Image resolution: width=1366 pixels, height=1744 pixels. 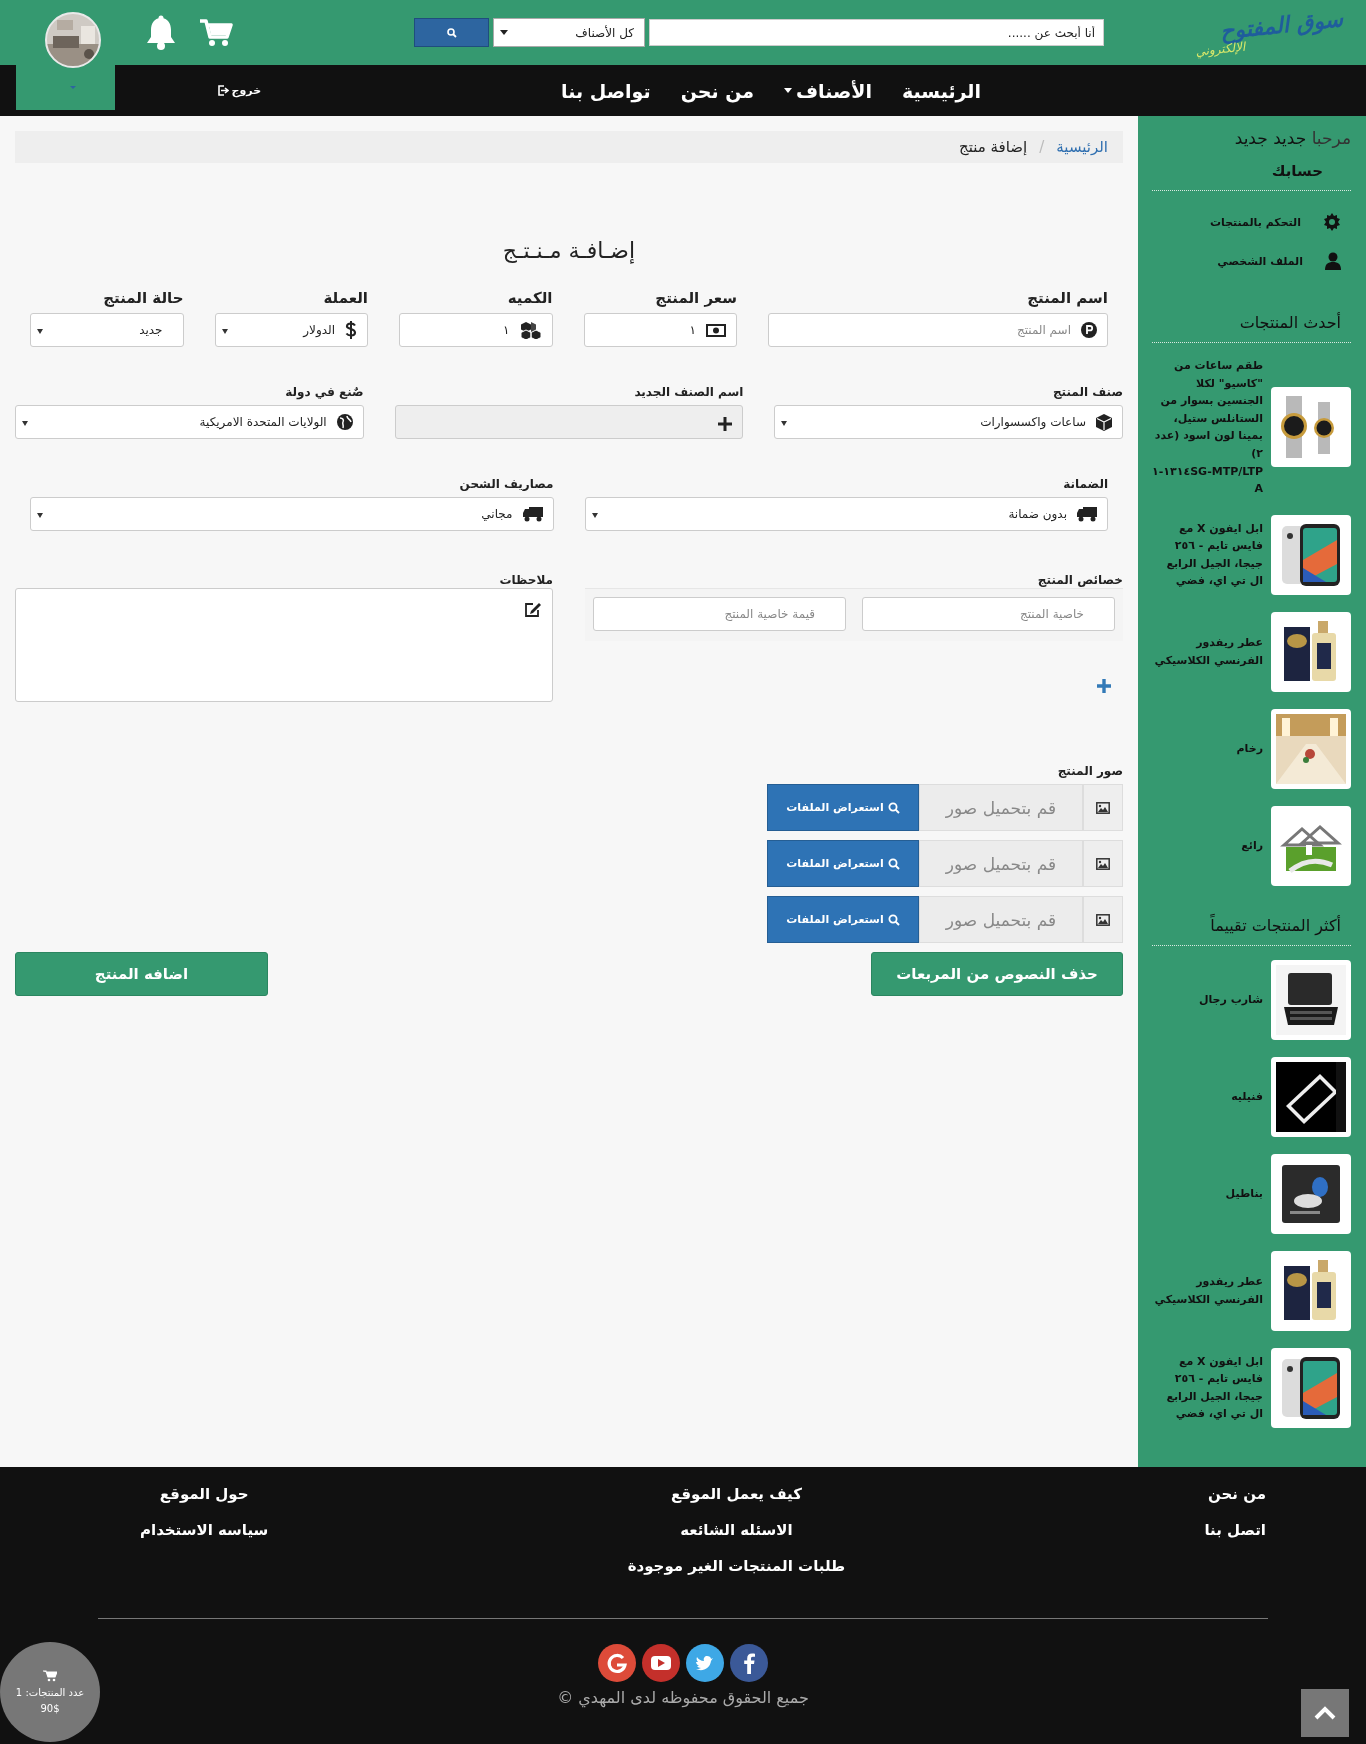 I want to click on section-title: أكثر المنتجات تقييماً, so click(x=1275, y=925).